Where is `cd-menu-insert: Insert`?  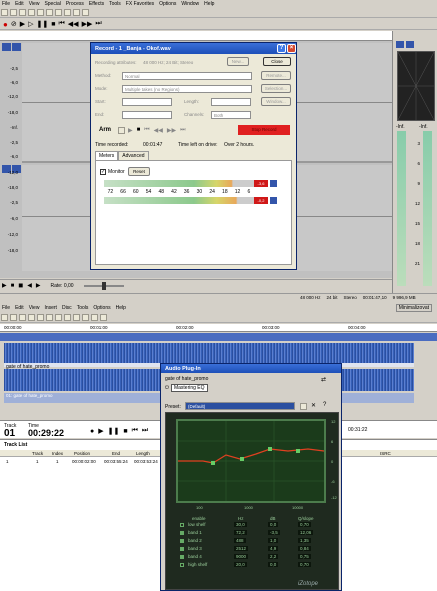 cd-menu-insert: Insert is located at coordinates (50, 308).